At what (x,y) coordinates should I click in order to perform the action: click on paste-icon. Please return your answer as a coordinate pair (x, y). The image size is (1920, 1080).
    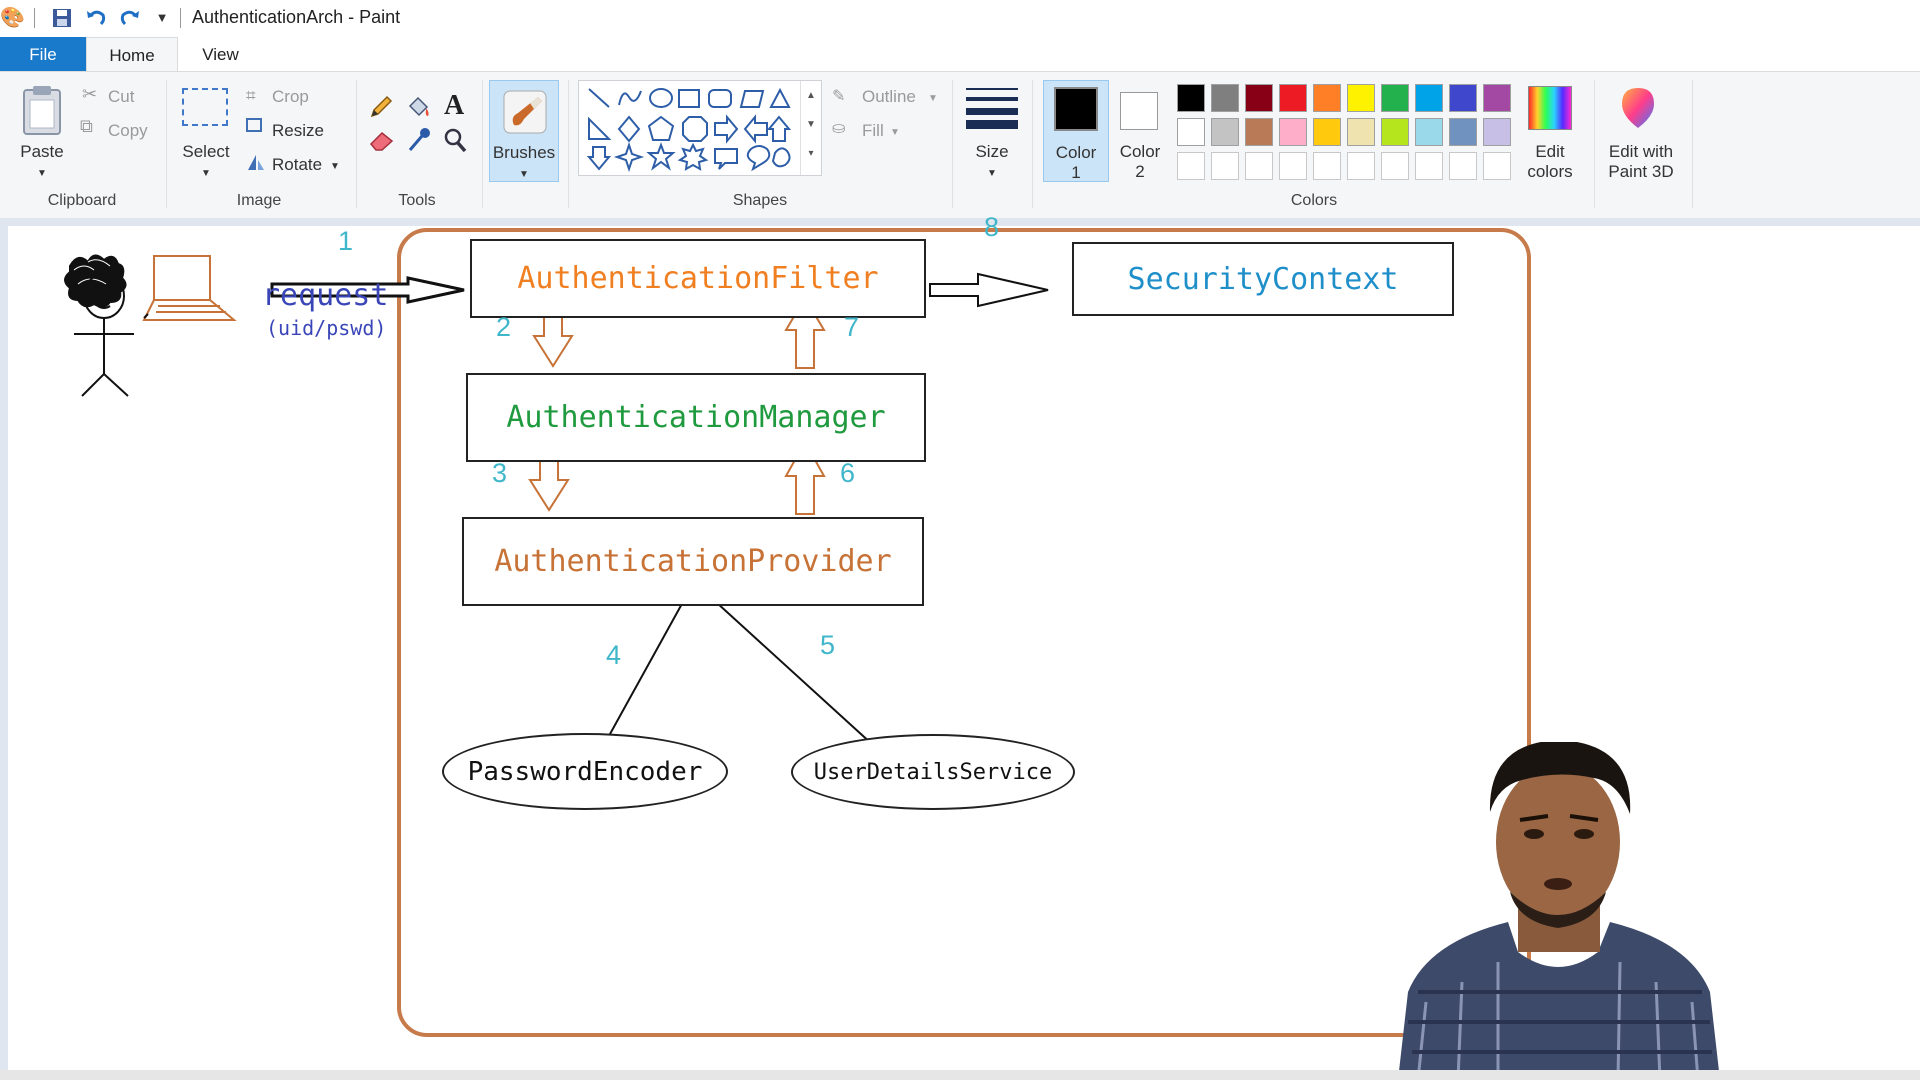
    Looking at the image, I should click on (42, 110).